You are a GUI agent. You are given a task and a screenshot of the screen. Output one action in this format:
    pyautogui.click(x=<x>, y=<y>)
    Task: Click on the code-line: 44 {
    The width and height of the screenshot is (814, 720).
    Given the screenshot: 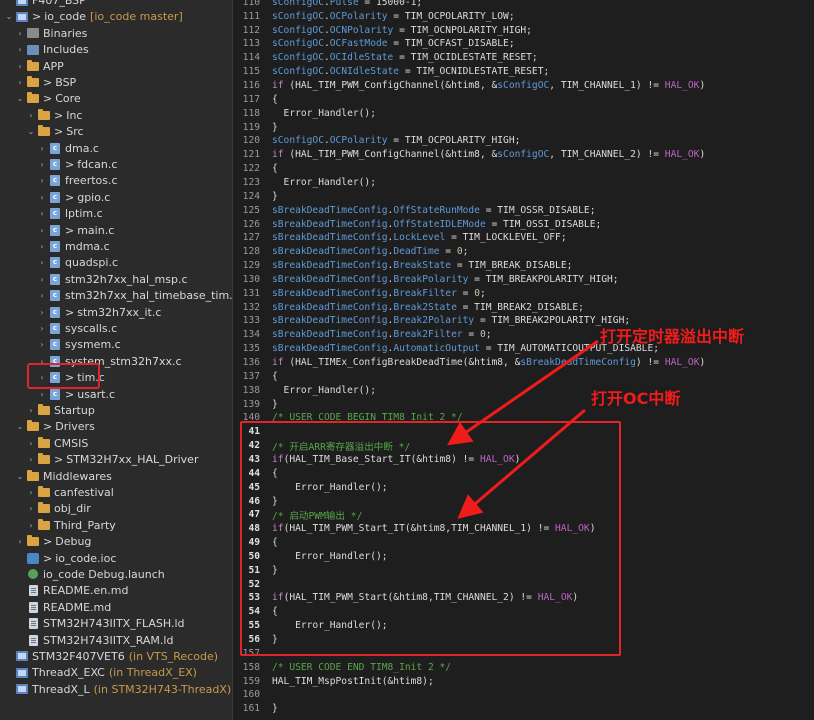 What is the action you would take?
    pyautogui.click(x=523, y=473)
    